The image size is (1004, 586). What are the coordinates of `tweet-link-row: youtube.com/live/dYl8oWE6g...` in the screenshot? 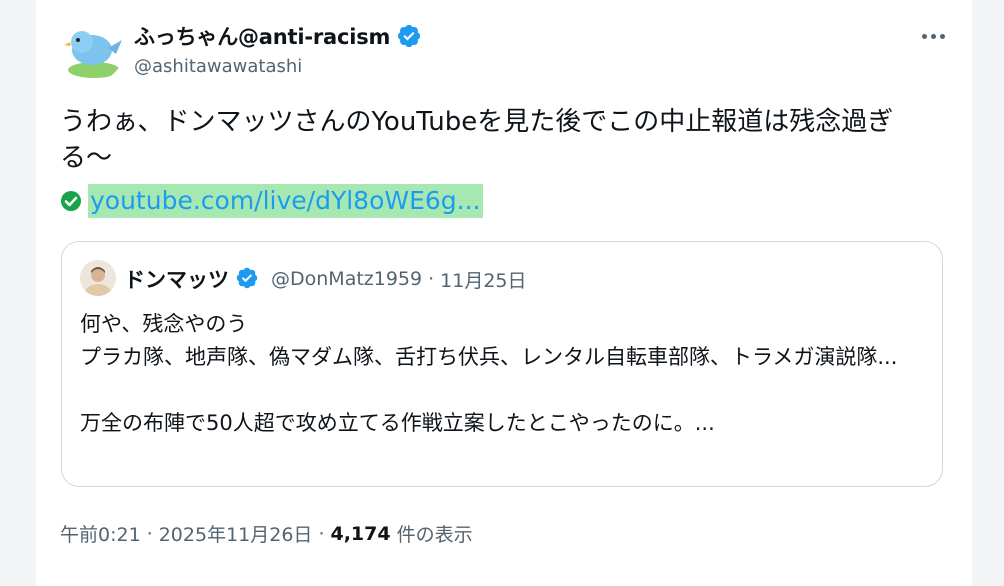 It's located at (271, 201).